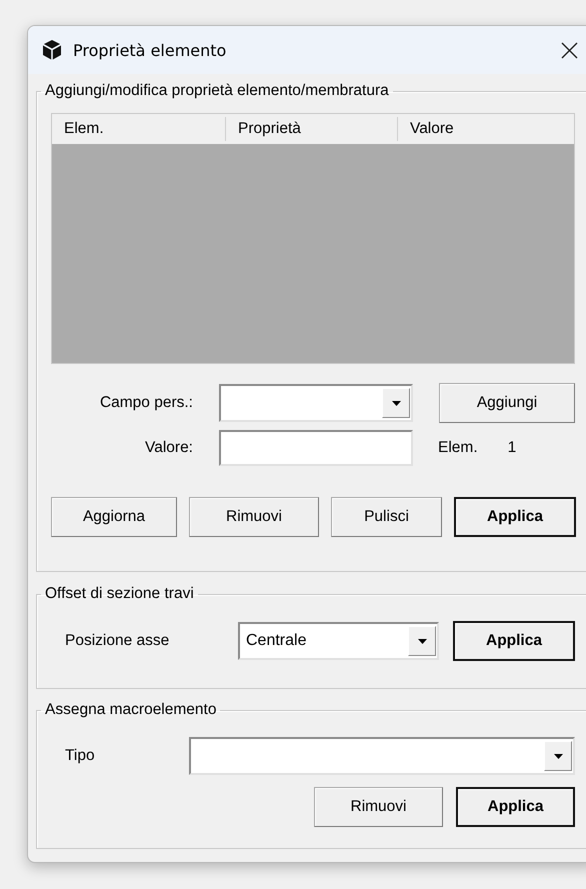  I want to click on element-count: 1, so click(512, 448).